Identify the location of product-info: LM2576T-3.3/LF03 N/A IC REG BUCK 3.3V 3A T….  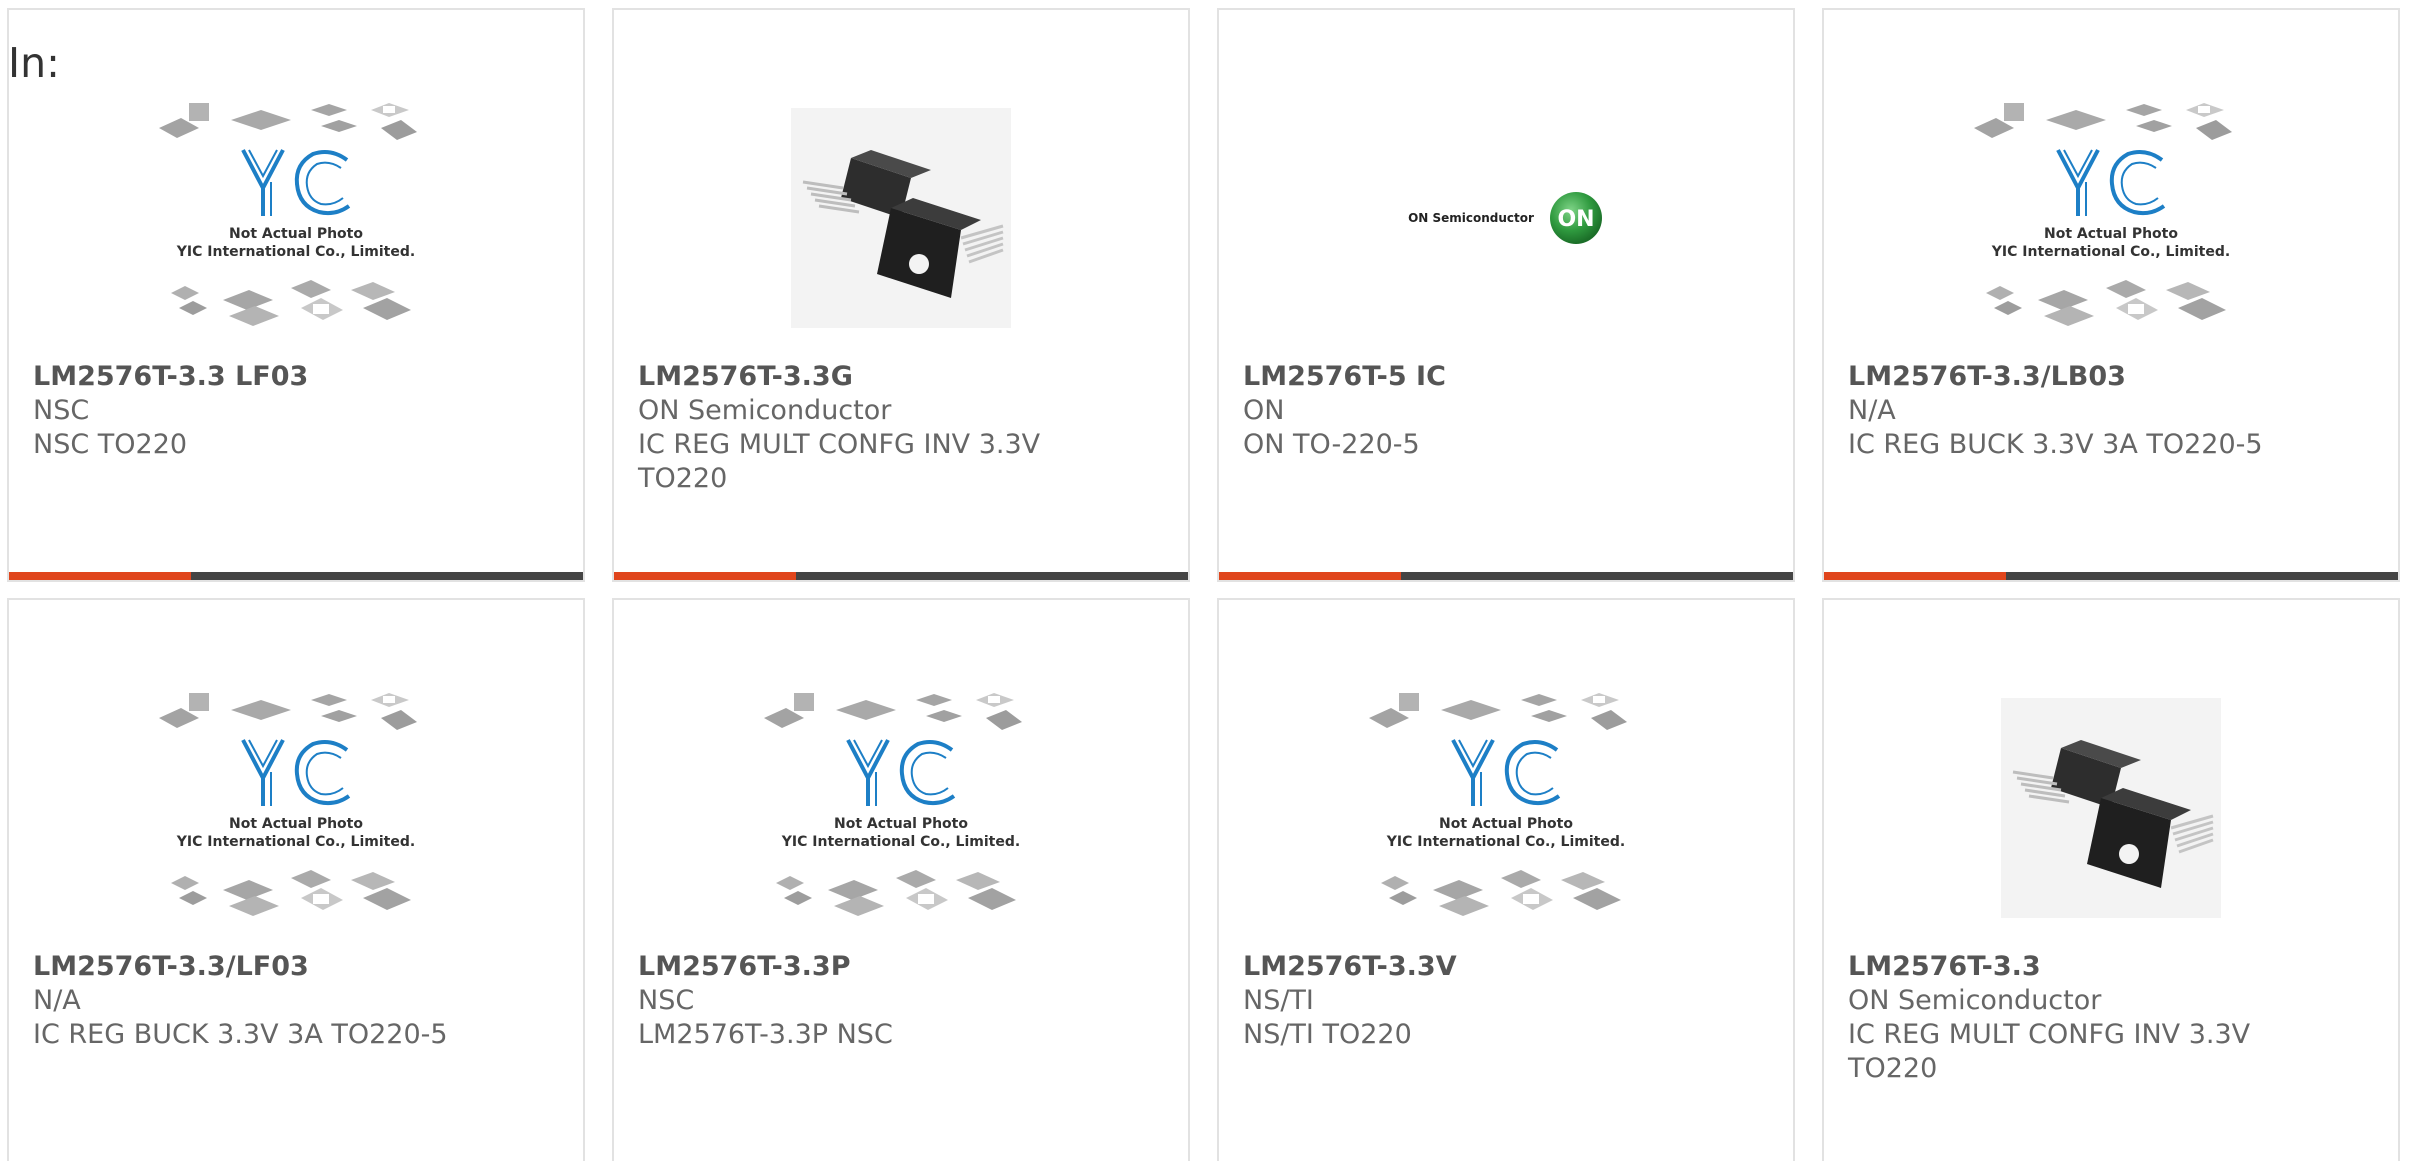
(296, 1001).